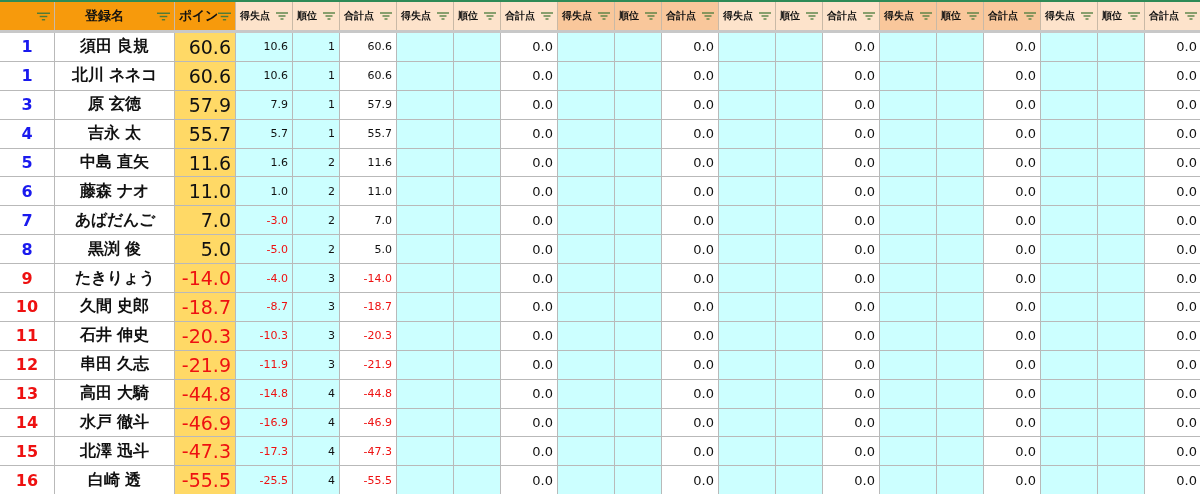 The image size is (1200, 494). Describe the element at coordinates (115, 105) in the screenshot. I see `table-cell: 原 玄徳` at that location.